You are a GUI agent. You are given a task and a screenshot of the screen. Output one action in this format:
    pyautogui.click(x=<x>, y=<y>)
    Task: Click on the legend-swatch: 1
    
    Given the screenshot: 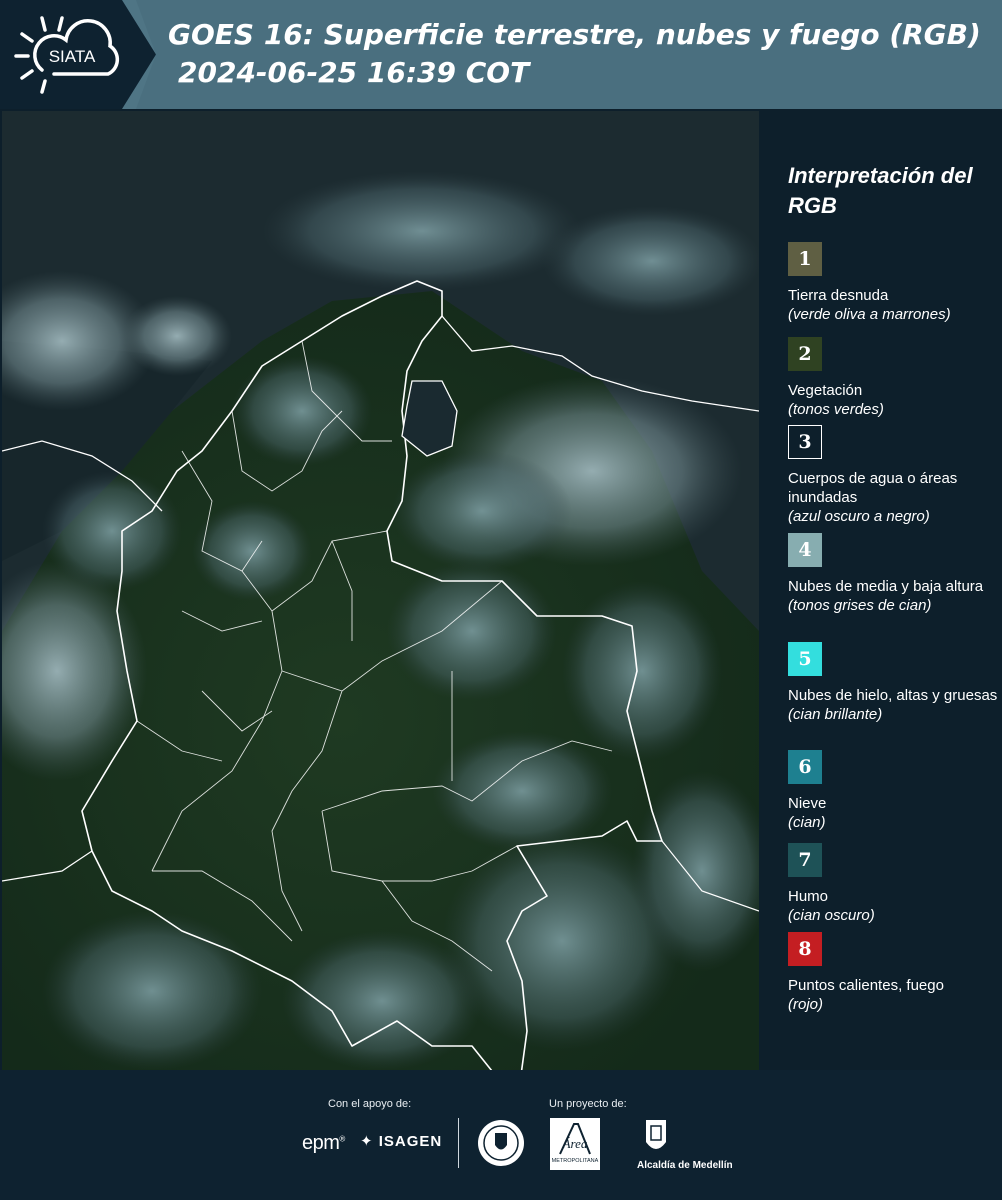 What is the action you would take?
    pyautogui.click(x=805, y=259)
    